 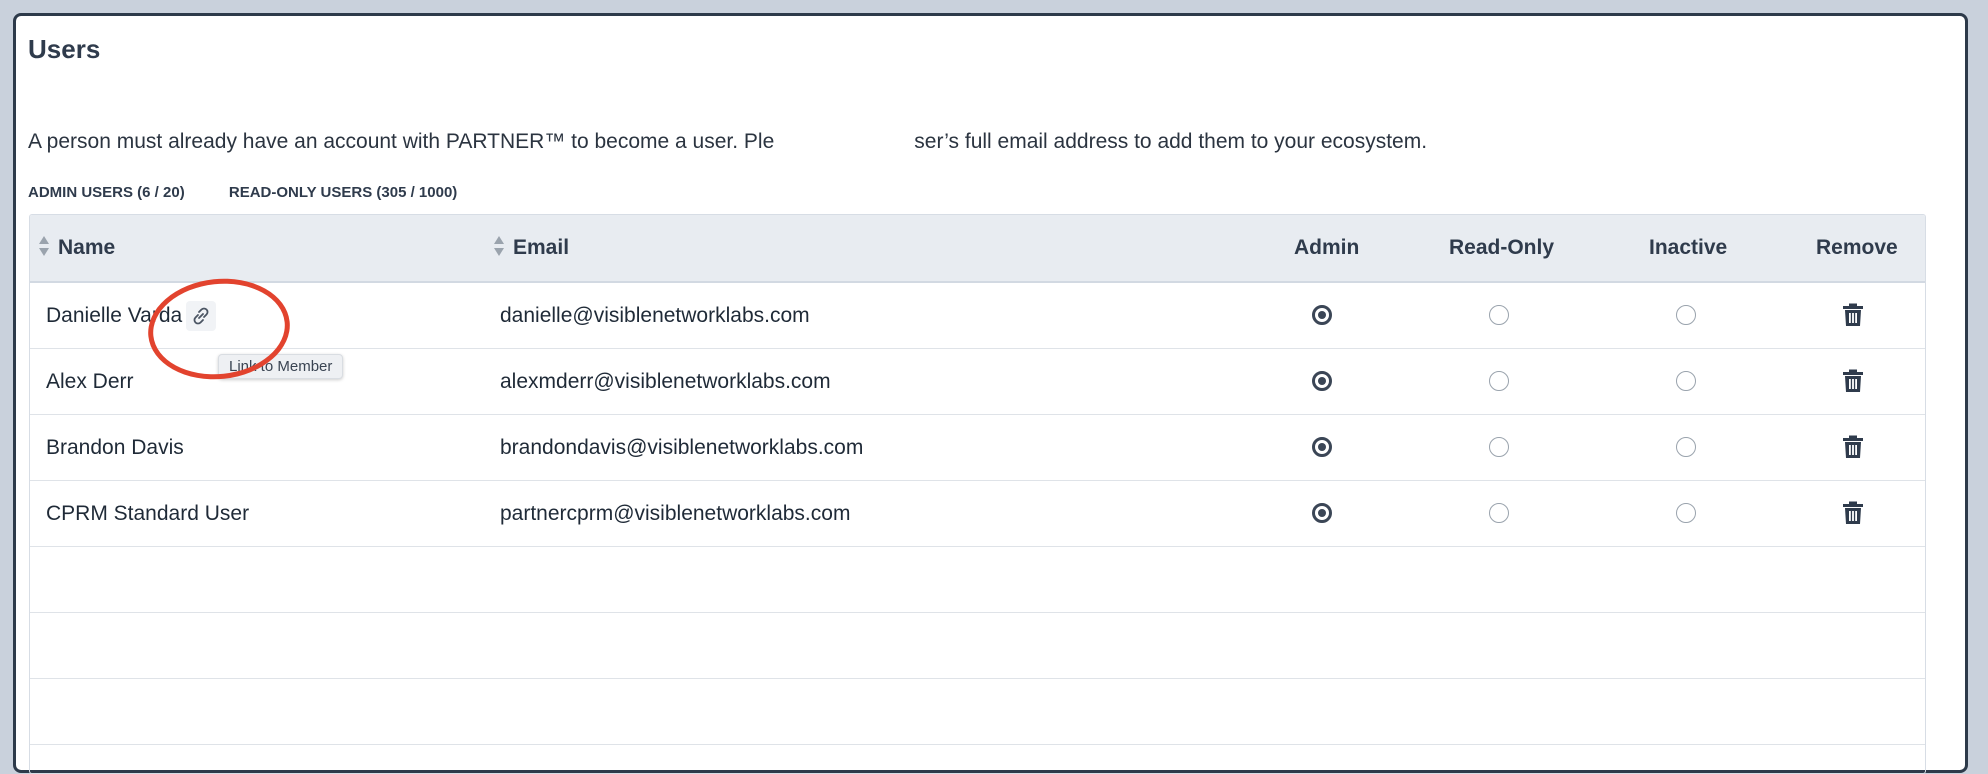 What do you see at coordinates (682, 447) in the screenshot?
I see `user-email: brandondavis@visiblenetworklabs.com` at bounding box center [682, 447].